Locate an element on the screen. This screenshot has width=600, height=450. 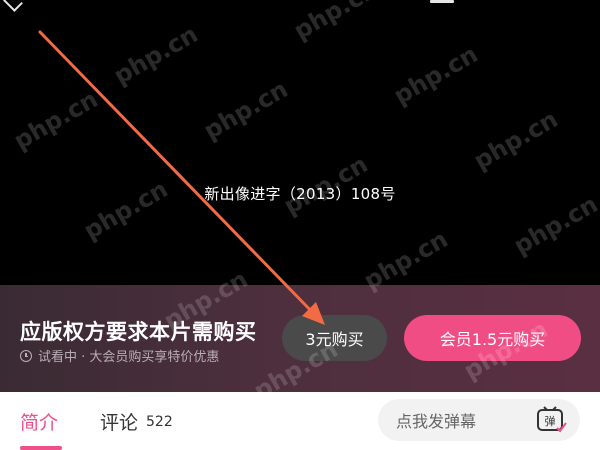
paywall-subtitle-text: 试看中 · 大会员购买享特价优惠 is located at coordinates (129, 357).